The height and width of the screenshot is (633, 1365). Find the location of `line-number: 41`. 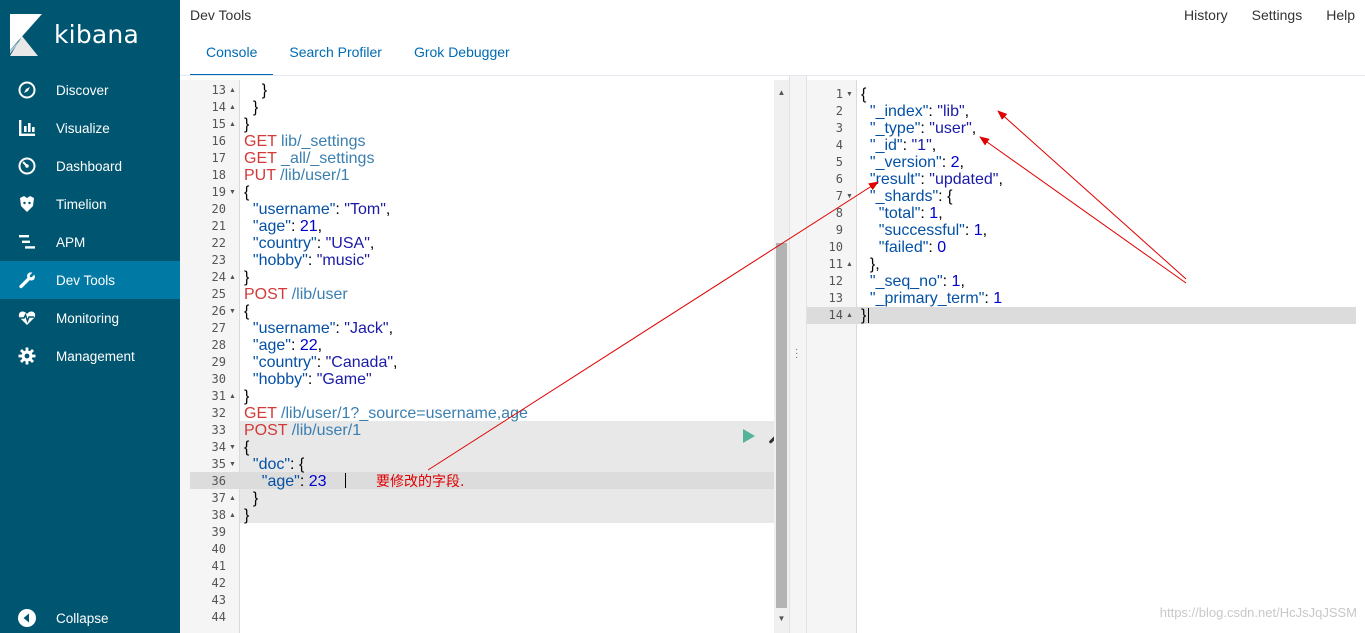

line-number: 41 is located at coordinates (218, 566).